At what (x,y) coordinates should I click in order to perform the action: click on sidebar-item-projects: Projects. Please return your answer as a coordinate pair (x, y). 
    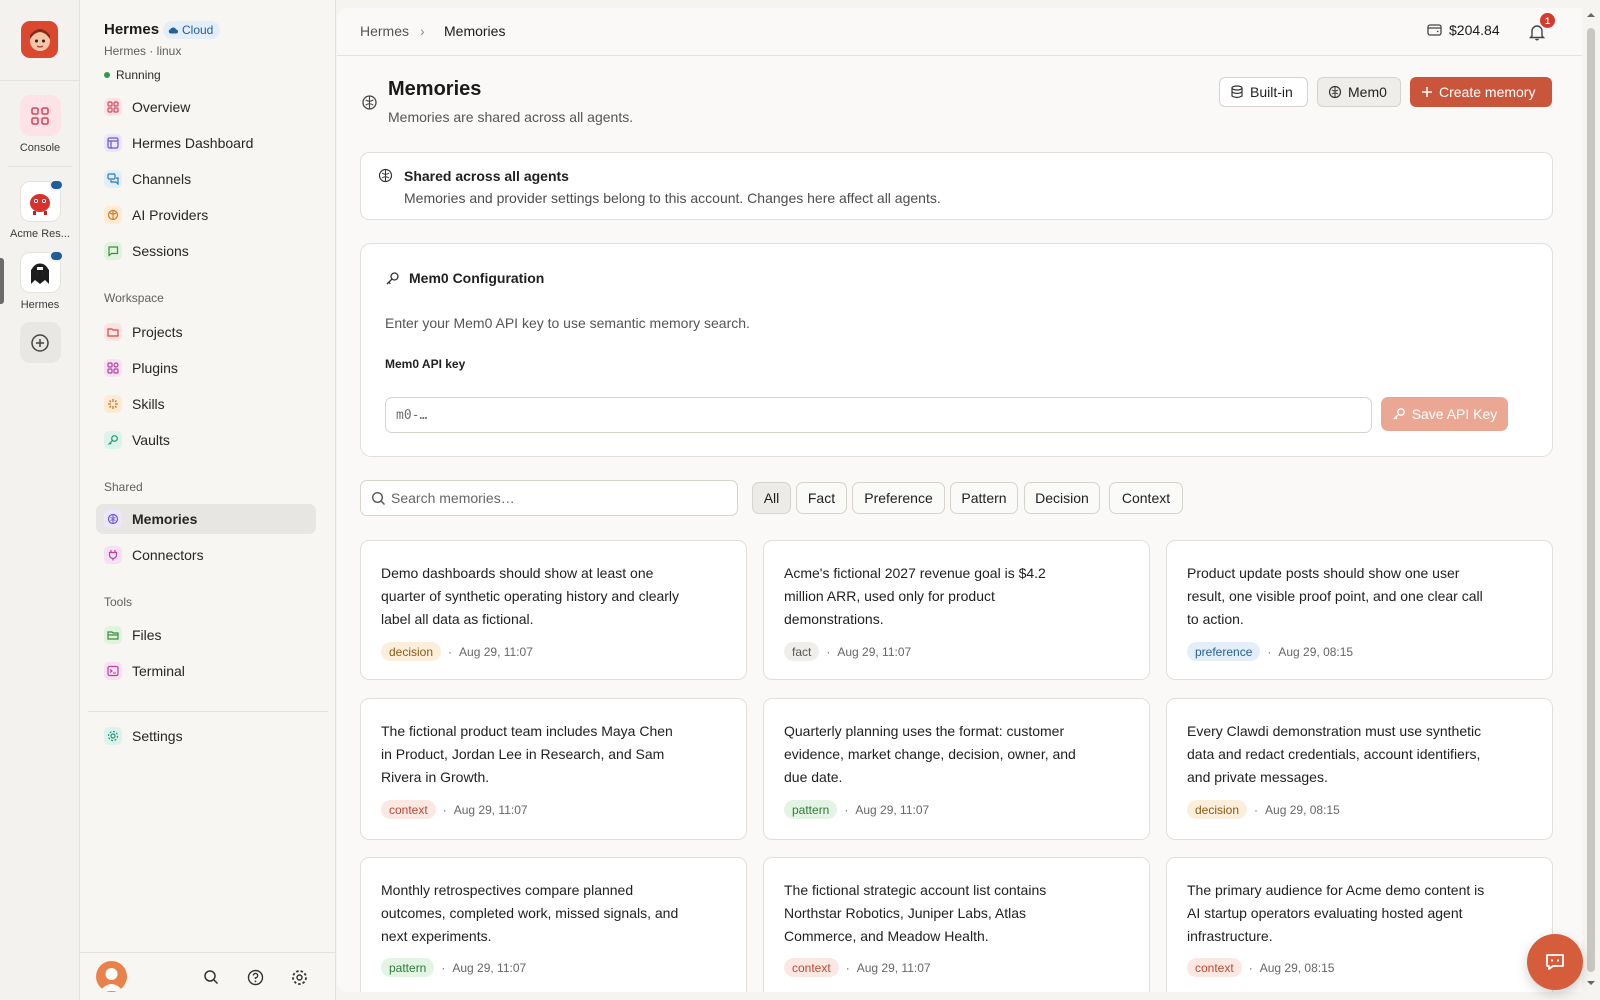
    Looking at the image, I should click on (206, 332).